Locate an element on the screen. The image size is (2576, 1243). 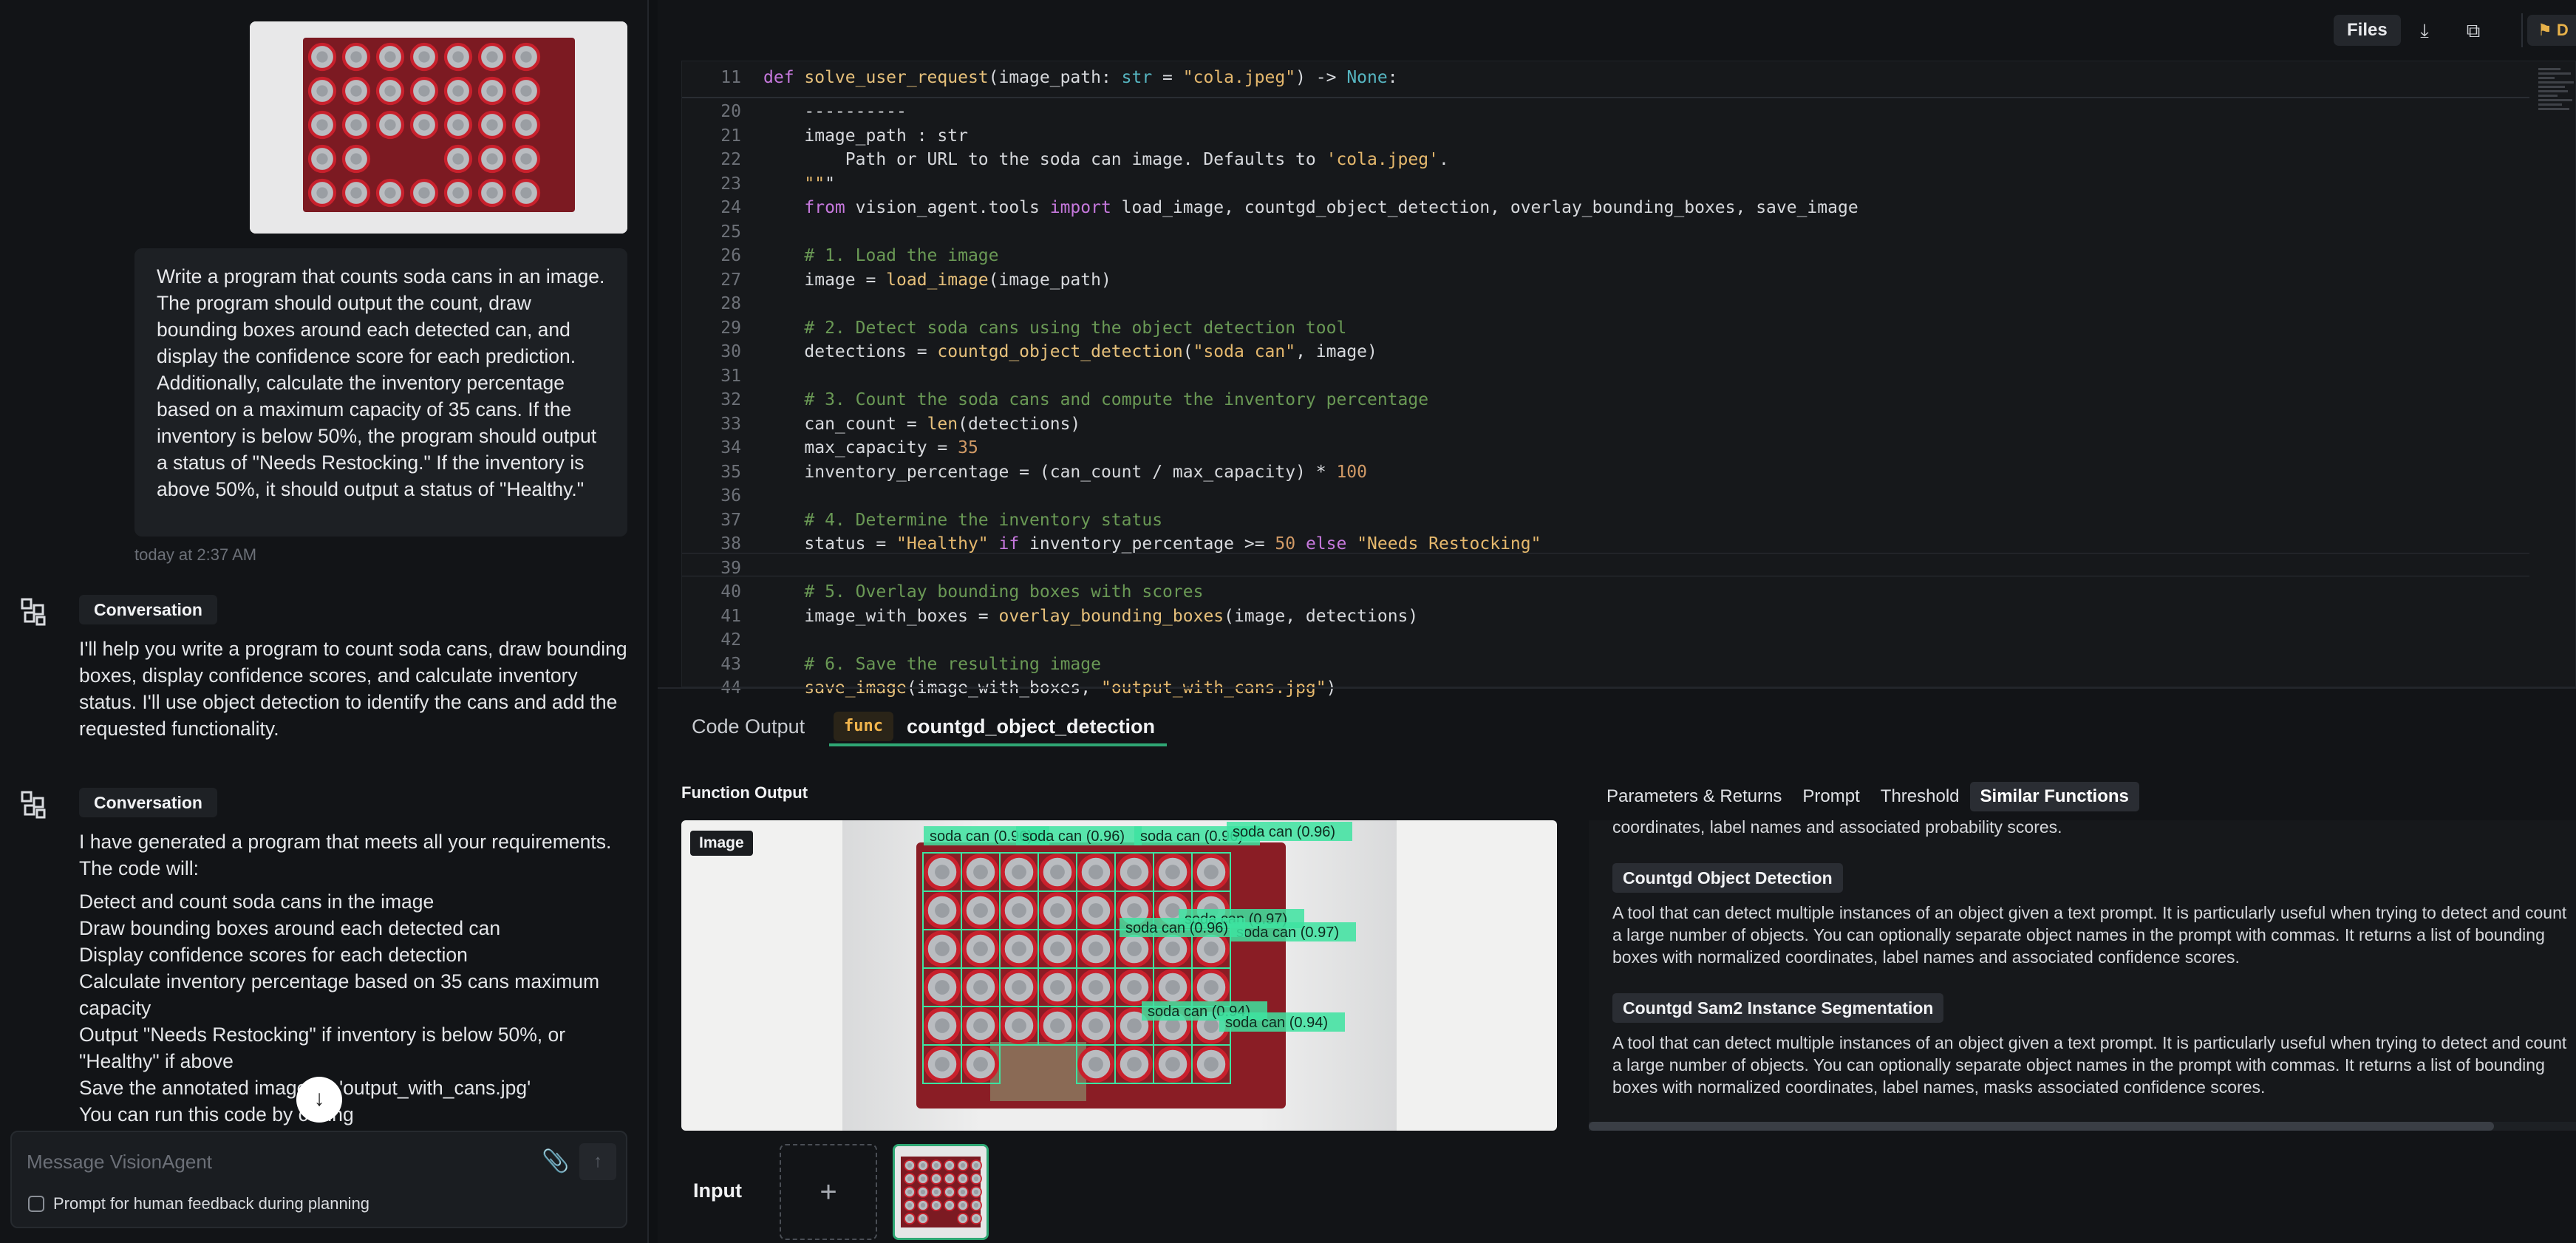
code-line: 27 image = load_image(image_path) is located at coordinates (1605, 280).